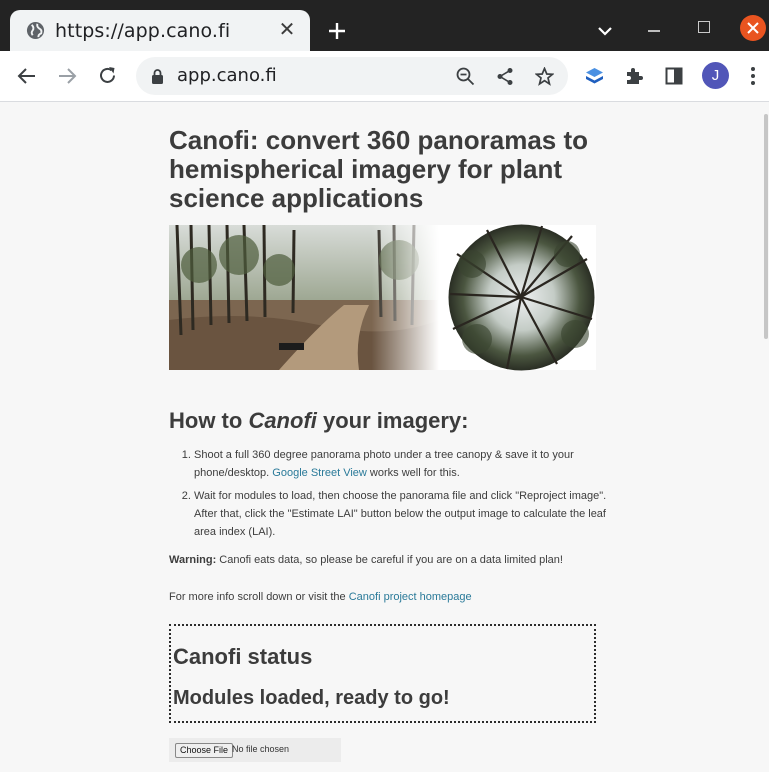 Image resolution: width=769 pixels, height=772 pixels. Describe the element at coordinates (715, 75) in the screenshot. I see `profile-avatar: J` at that location.